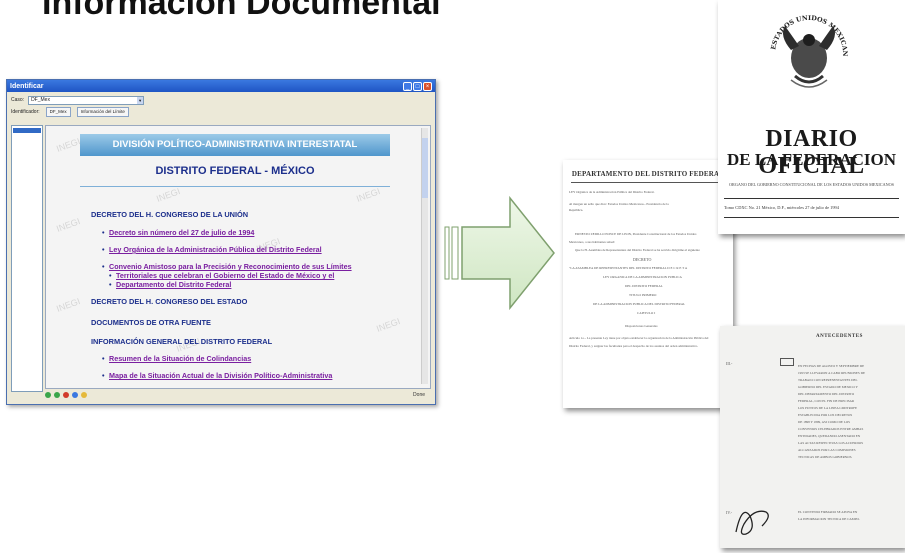 This screenshot has width=905, height=553. What do you see at coordinates (170, 214) in the screenshot?
I see `section-heading: DECRETO DEL H. CONGRESO DE LA UNIÓN` at bounding box center [170, 214].